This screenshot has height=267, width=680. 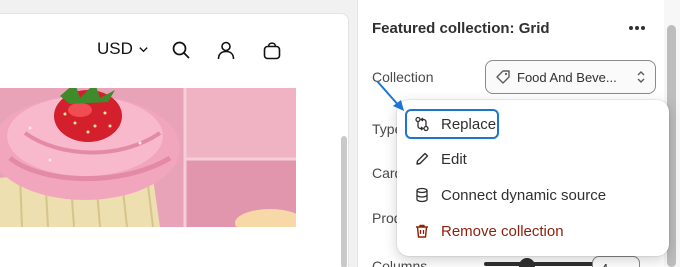 I want to click on replace-menu-item: Replace, so click(x=452, y=124).